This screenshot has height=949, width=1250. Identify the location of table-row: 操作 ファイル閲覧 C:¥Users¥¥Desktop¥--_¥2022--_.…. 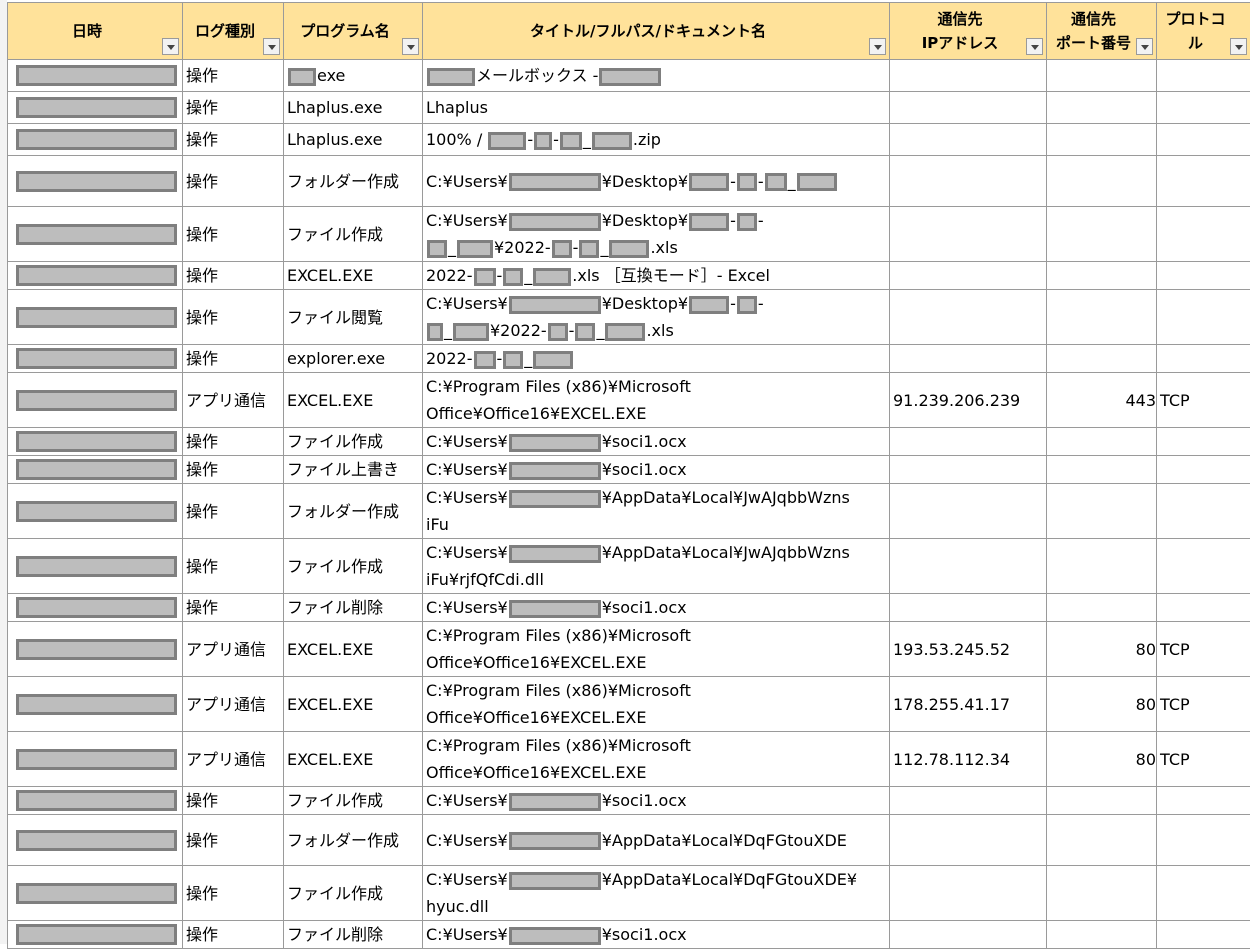
(629, 317).